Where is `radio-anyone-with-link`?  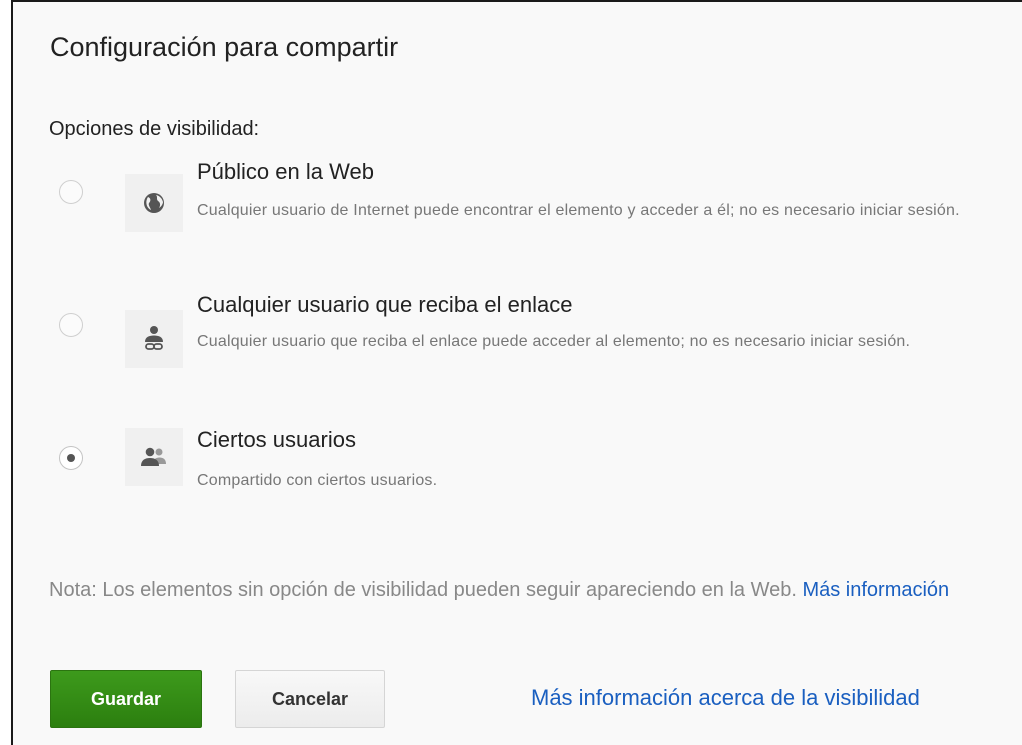
radio-anyone-with-link is located at coordinates (71, 325).